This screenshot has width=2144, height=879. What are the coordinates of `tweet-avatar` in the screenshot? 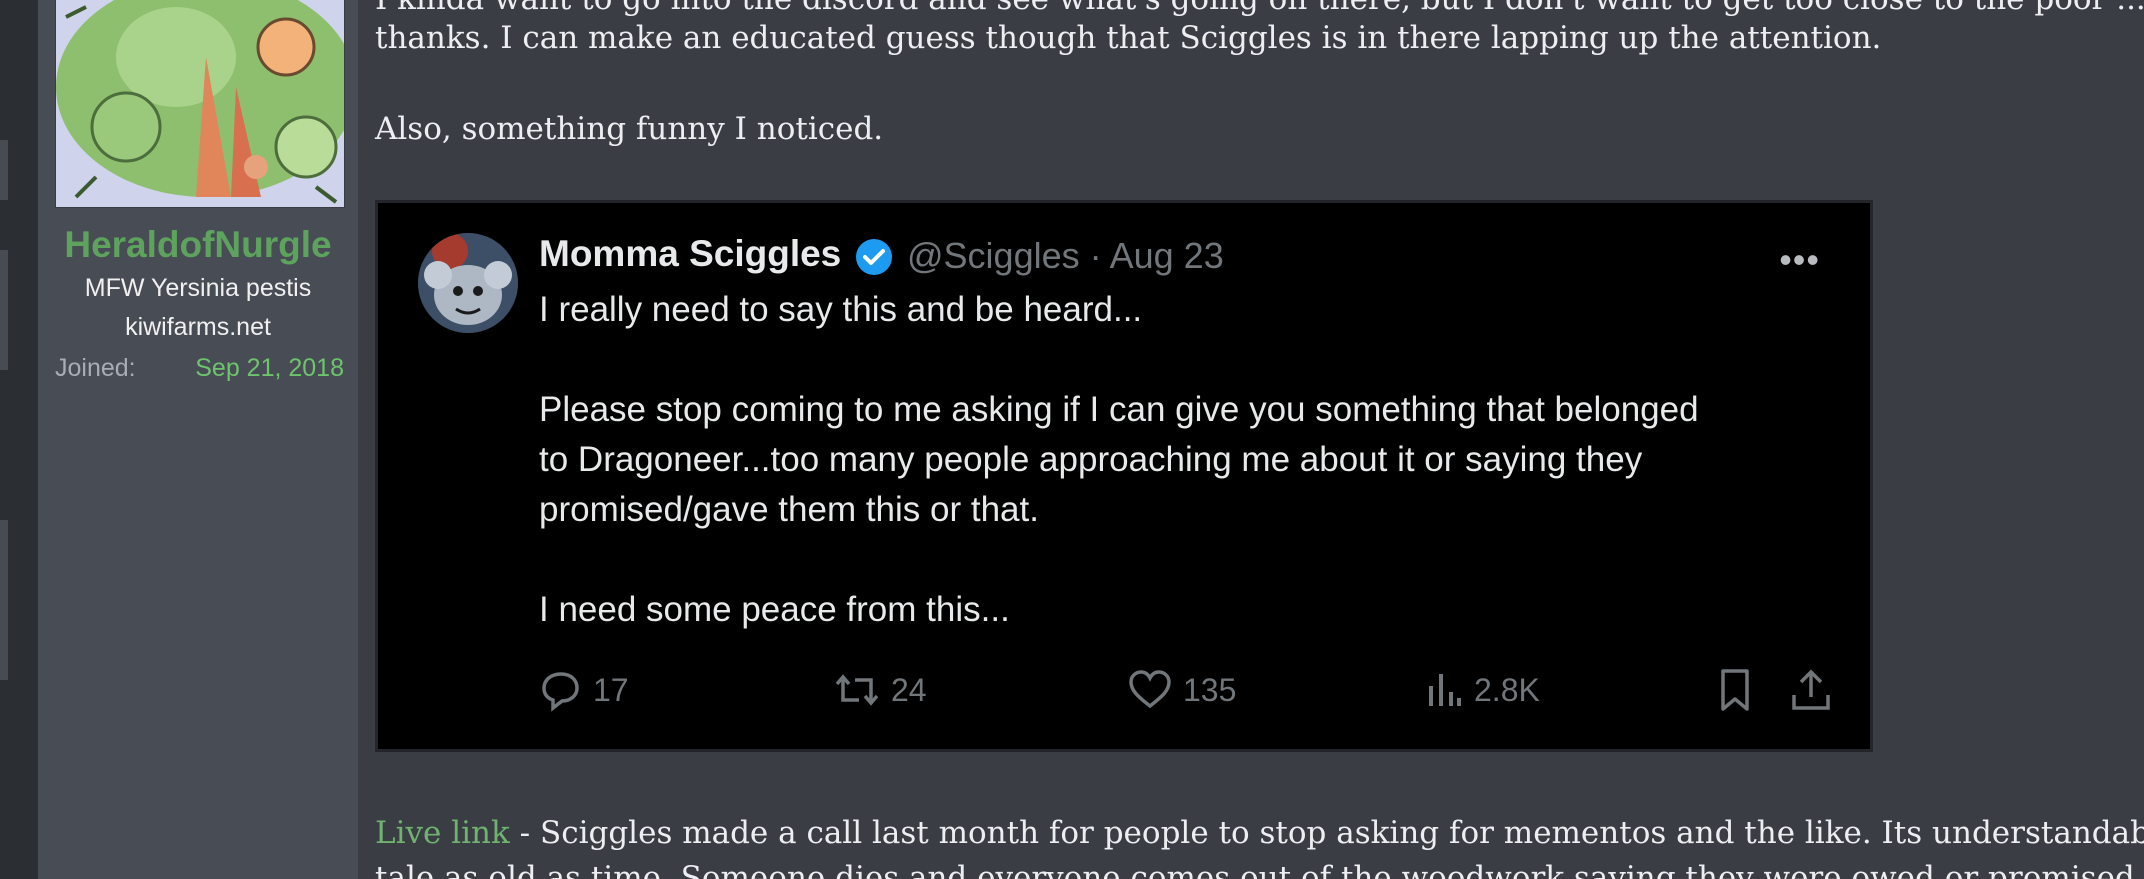 It's located at (468, 283).